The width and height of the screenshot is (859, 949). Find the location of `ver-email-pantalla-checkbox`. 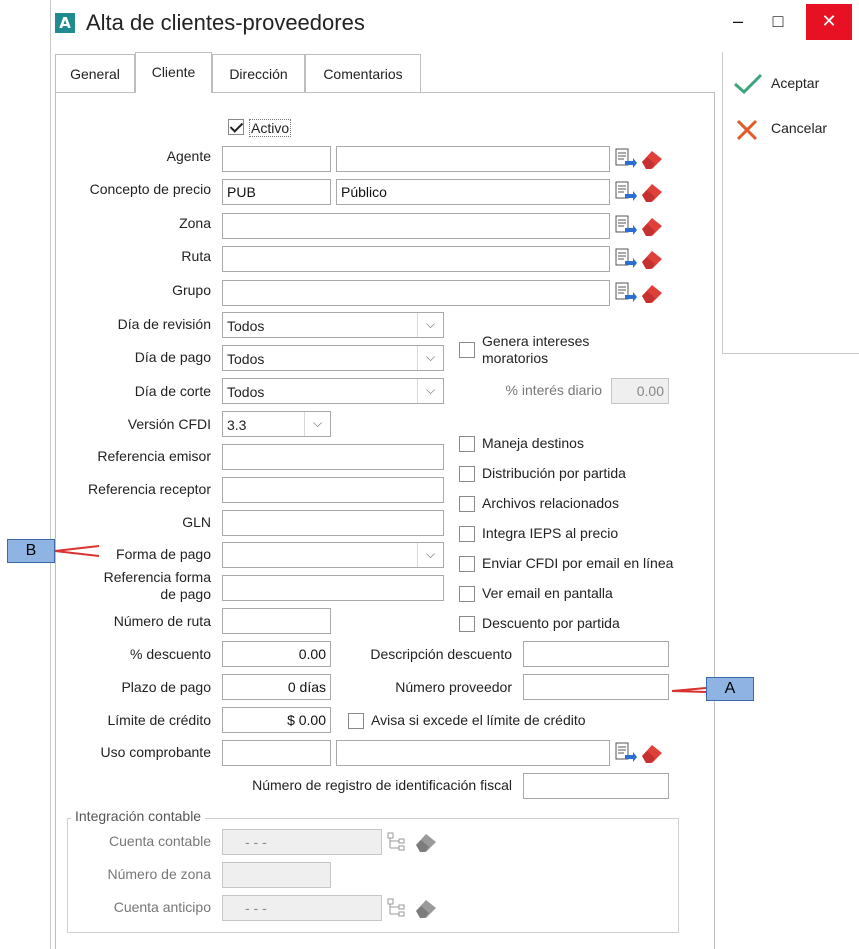

ver-email-pantalla-checkbox is located at coordinates (467, 594).